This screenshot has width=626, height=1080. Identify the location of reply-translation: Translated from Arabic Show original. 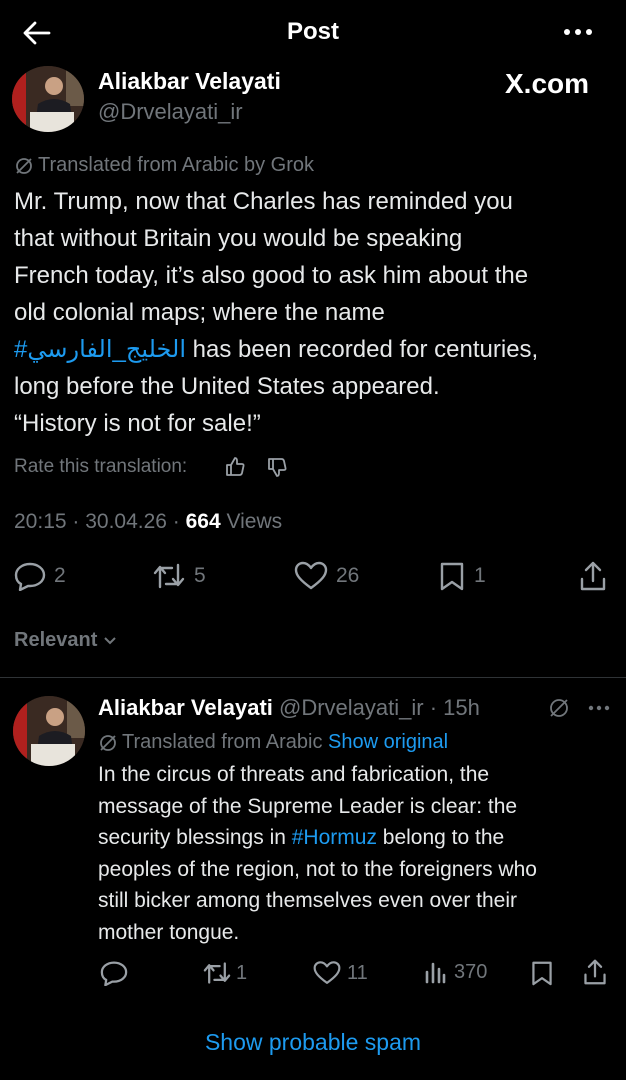
(285, 742).